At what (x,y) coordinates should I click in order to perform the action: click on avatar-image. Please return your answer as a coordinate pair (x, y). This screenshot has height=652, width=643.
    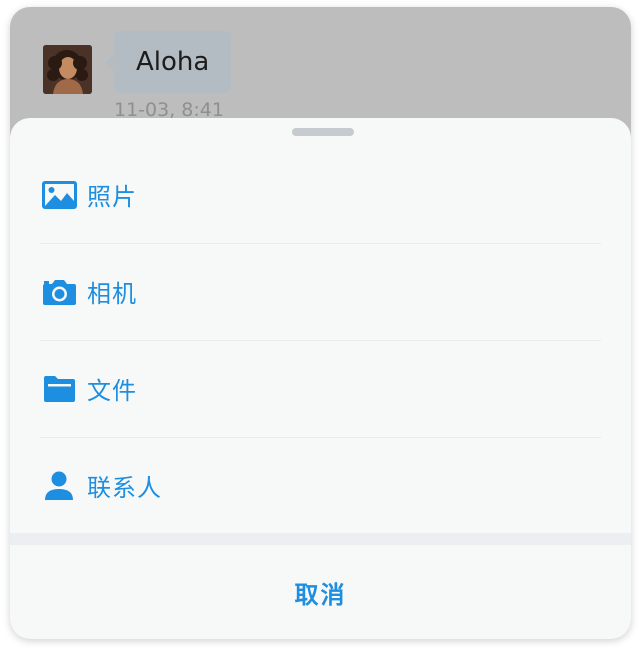
    Looking at the image, I should click on (67, 69).